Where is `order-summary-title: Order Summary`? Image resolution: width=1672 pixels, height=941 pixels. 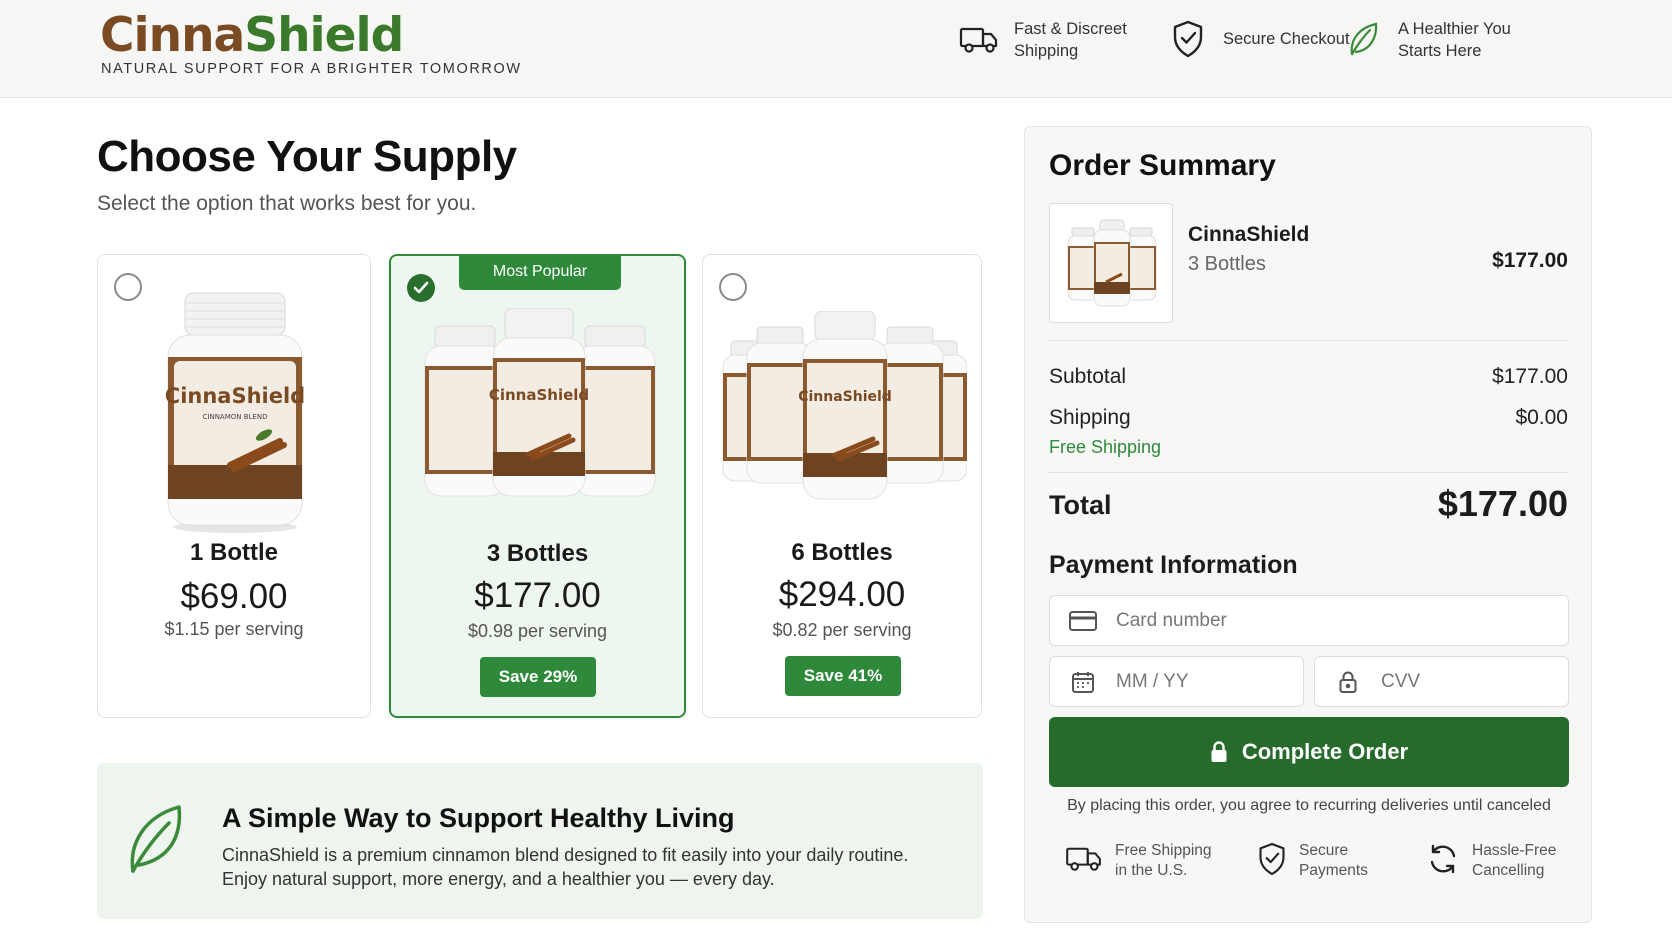 order-summary-title: Order Summary is located at coordinates (1162, 165).